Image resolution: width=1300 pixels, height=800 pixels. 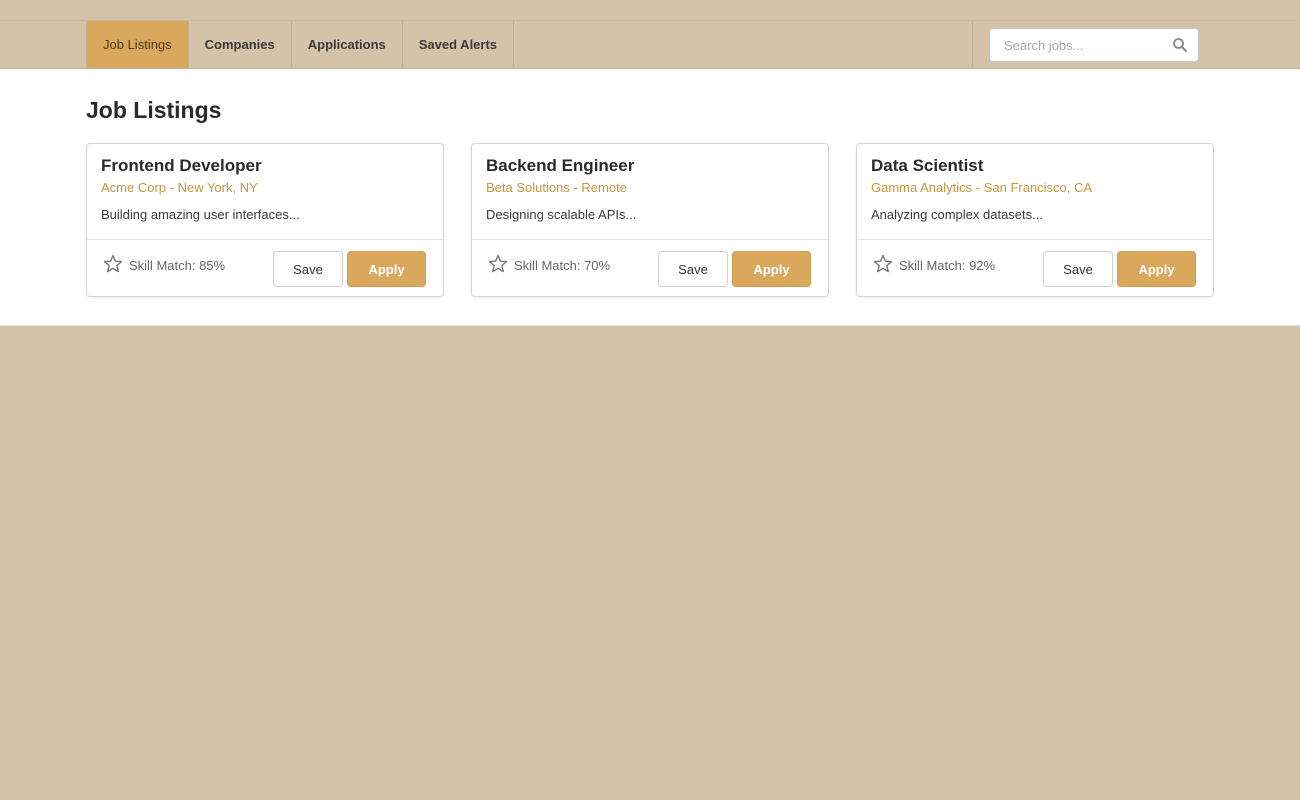 What do you see at coordinates (560, 165) in the screenshot?
I see `job-title: Backend Engineer` at bounding box center [560, 165].